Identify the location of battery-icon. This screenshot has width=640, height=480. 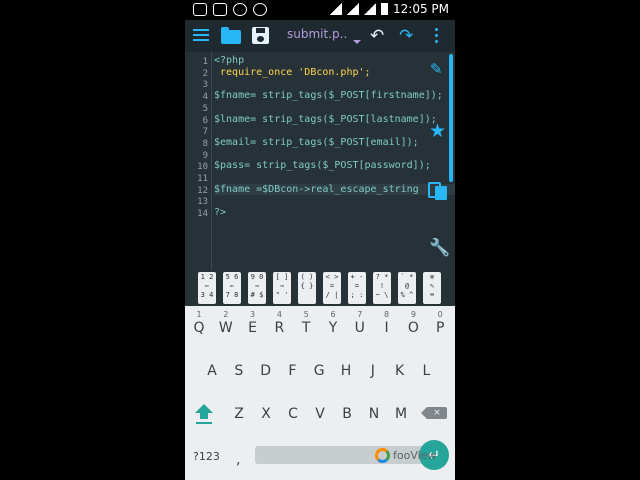
(384, 9).